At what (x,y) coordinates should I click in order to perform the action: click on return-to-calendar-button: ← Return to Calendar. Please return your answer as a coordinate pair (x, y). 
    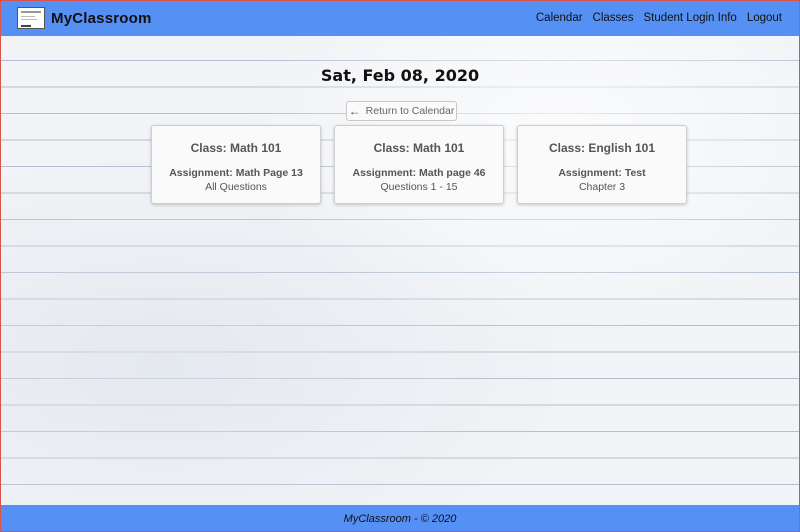
    Looking at the image, I should click on (401, 111).